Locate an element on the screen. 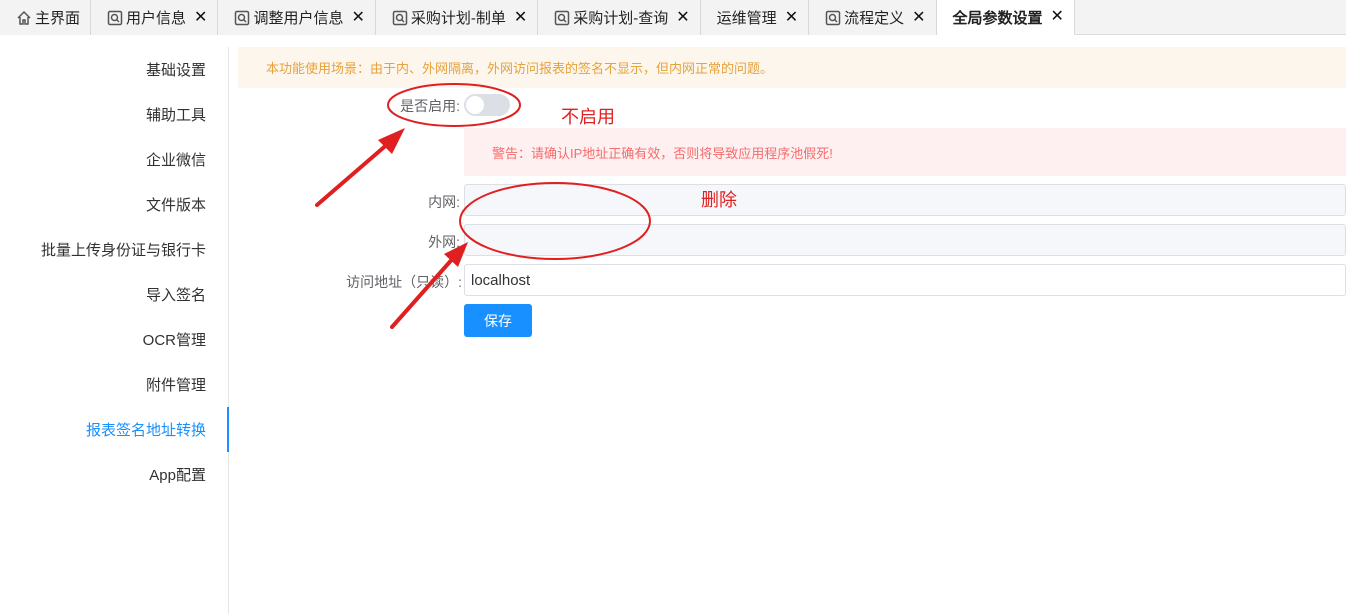 The height and width of the screenshot is (614, 1346). enable-label: 是否启用: is located at coordinates (430, 106).